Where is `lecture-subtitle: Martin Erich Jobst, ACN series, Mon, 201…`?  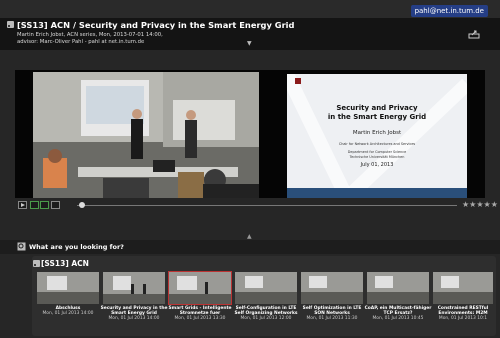
lecture-subtitle: Martin Erich Jobst, ACN series, Mon, 201… is located at coordinates (90, 35).